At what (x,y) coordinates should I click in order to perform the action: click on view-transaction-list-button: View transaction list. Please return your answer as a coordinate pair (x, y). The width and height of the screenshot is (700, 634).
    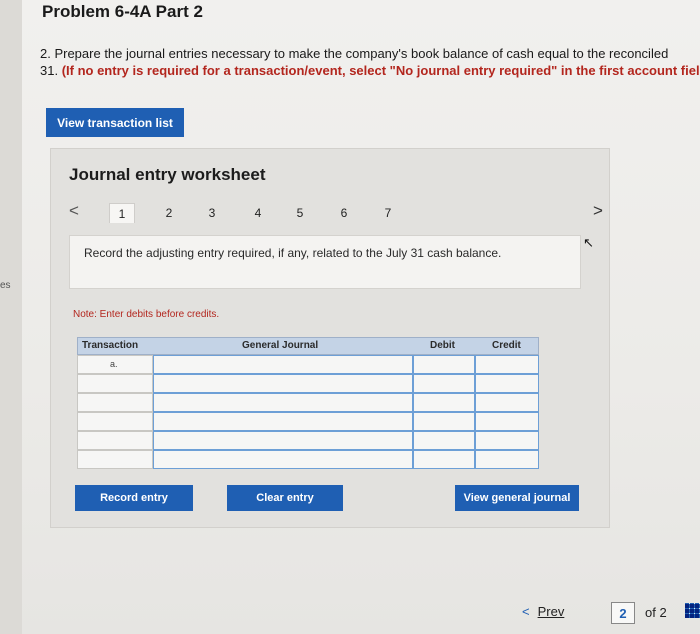
    Looking at the image, I should click on (115, 122).